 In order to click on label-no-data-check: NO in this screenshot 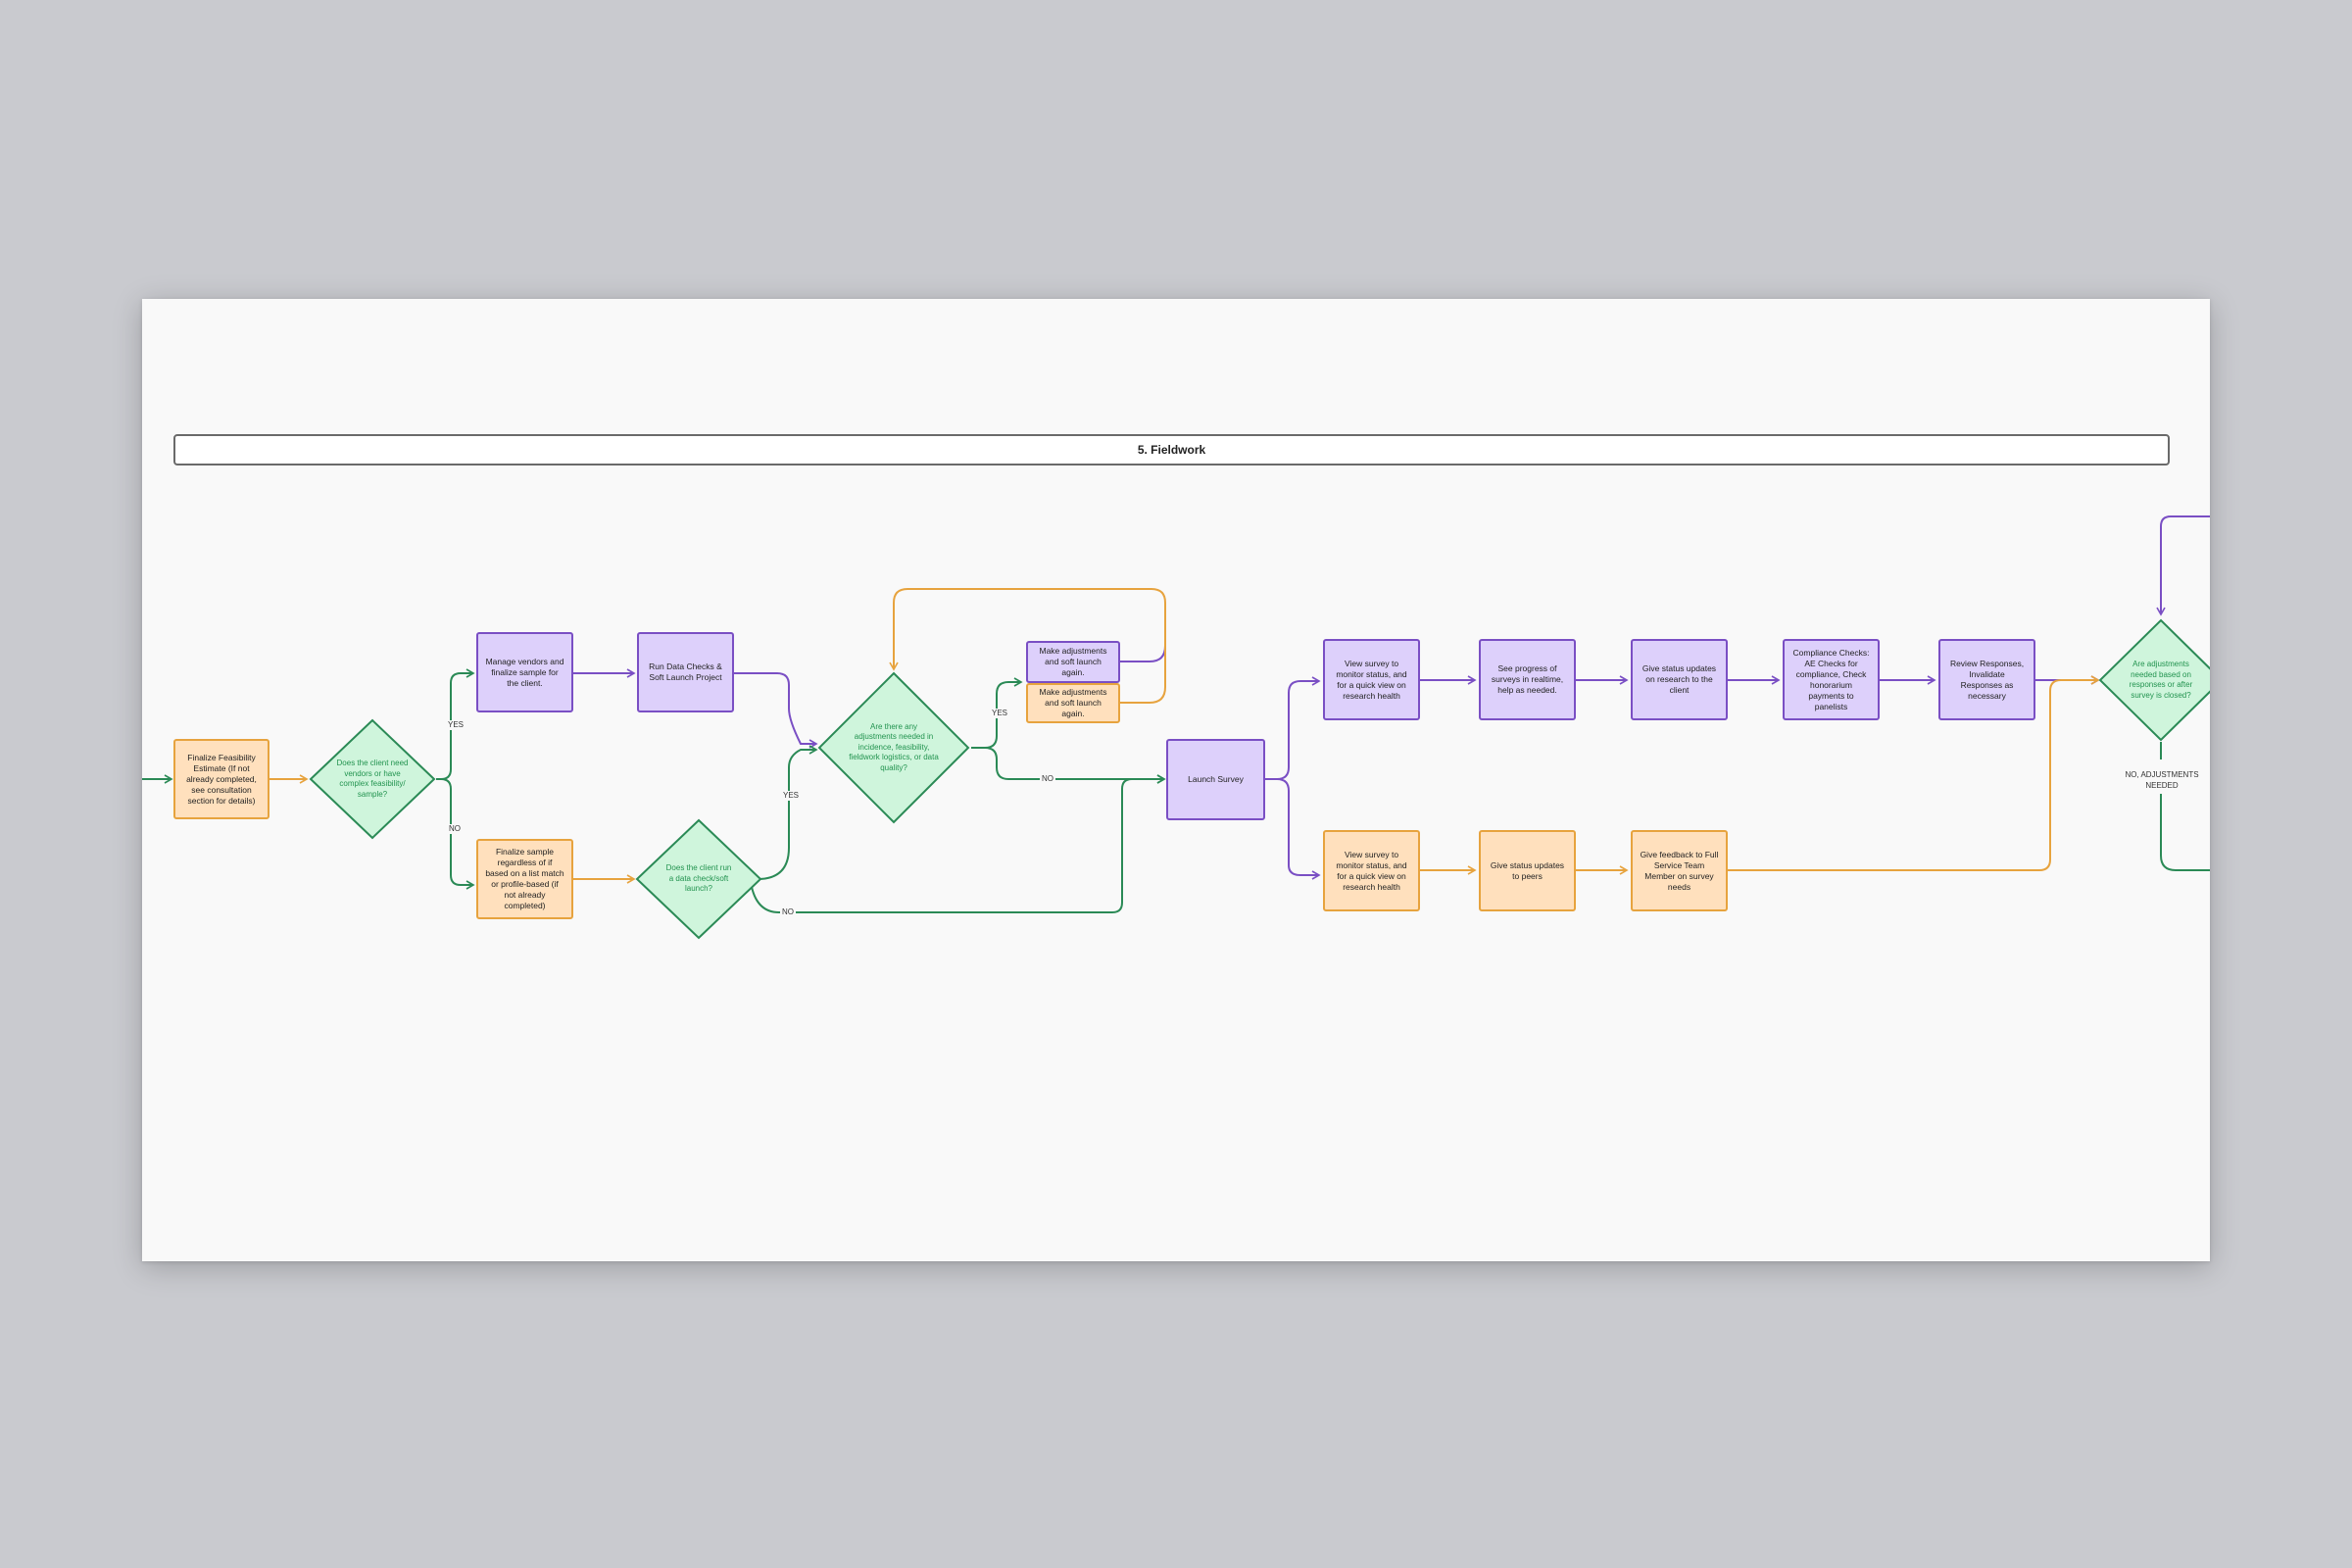, I will do `click(788, 912)`.